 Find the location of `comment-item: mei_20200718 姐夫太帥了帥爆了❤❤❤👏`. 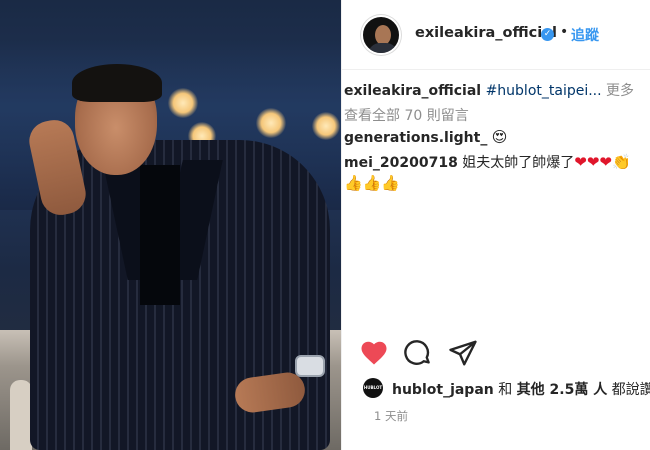

comment-item: mei_20200718 姐夫太帥了帥爆了❤❤❤👏 is located at coordinates (487, 162).